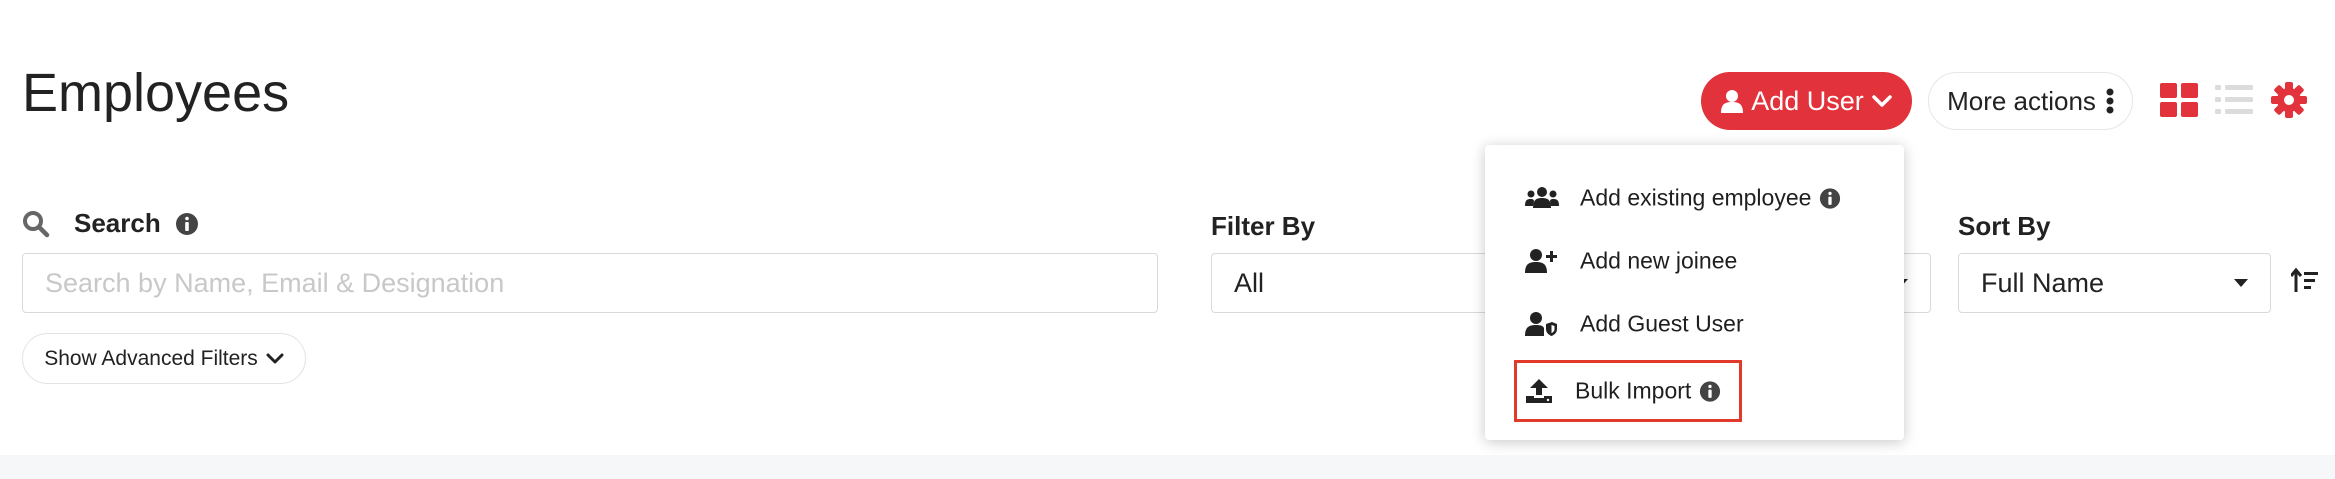 The image size is (2335, 479). Describe the element at coordinates (1167, 467) in the screenshot. I see `content-area-background` at that location.